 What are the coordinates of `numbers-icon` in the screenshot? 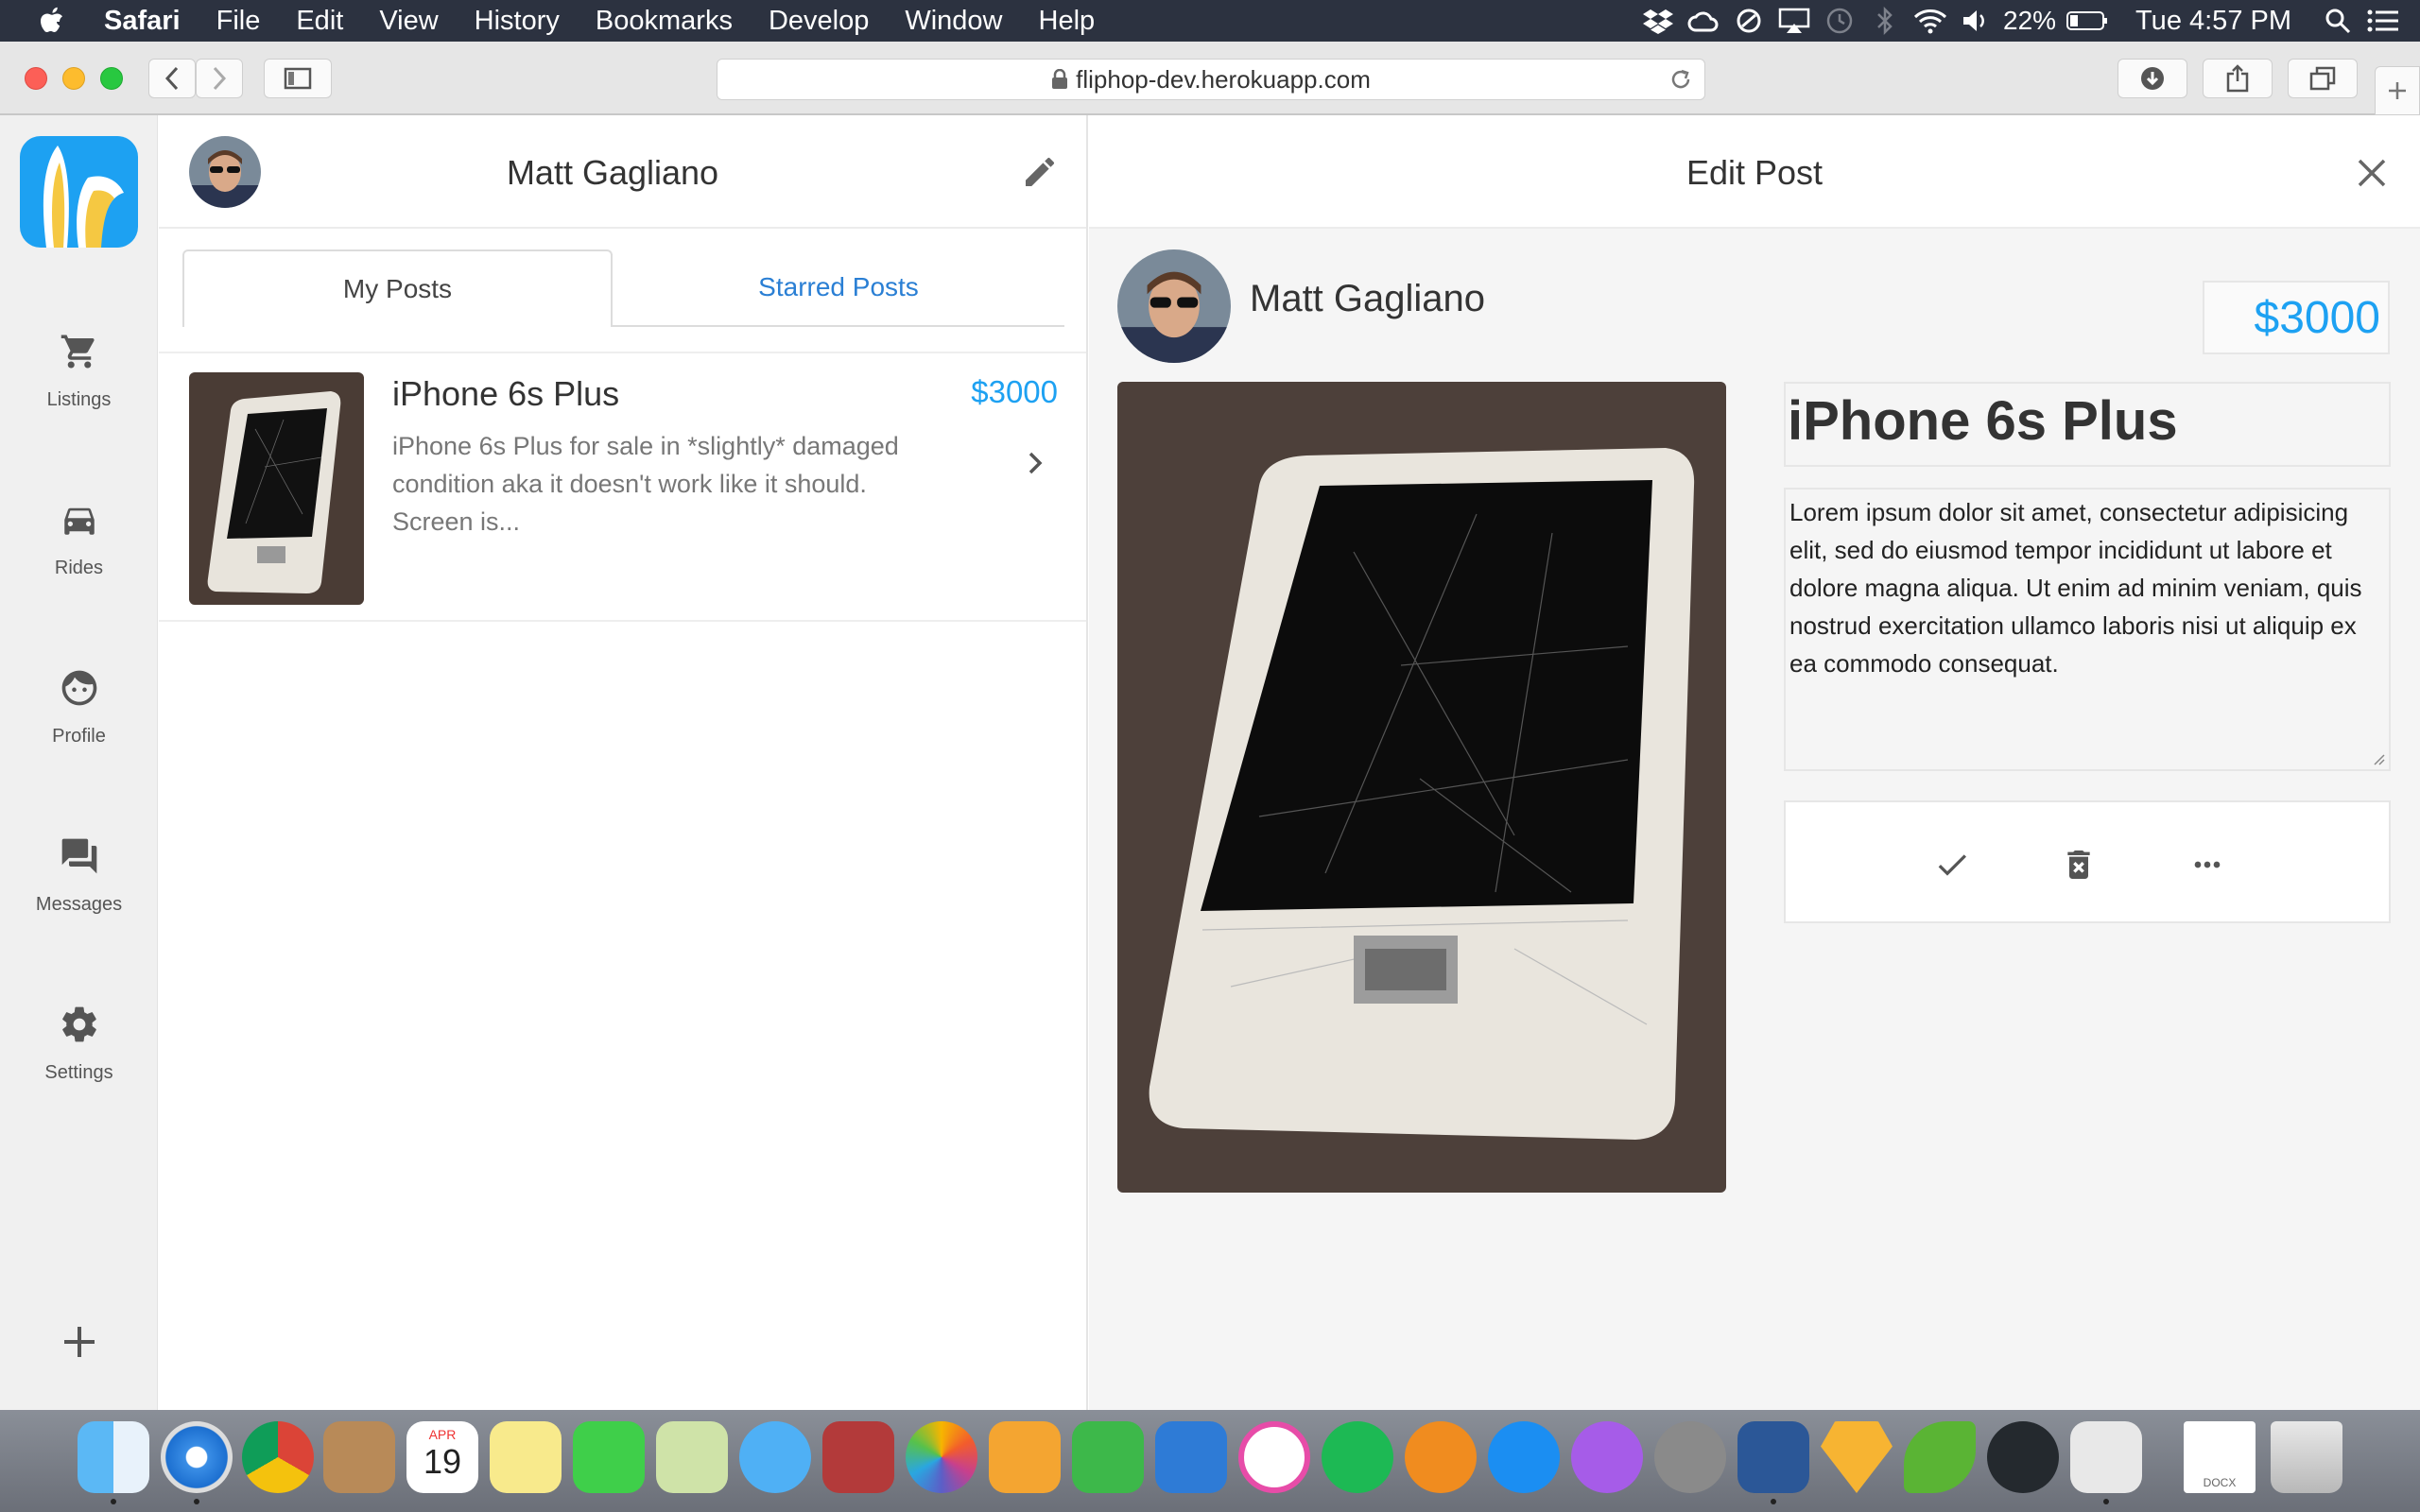 It's located at (1108, 1457).